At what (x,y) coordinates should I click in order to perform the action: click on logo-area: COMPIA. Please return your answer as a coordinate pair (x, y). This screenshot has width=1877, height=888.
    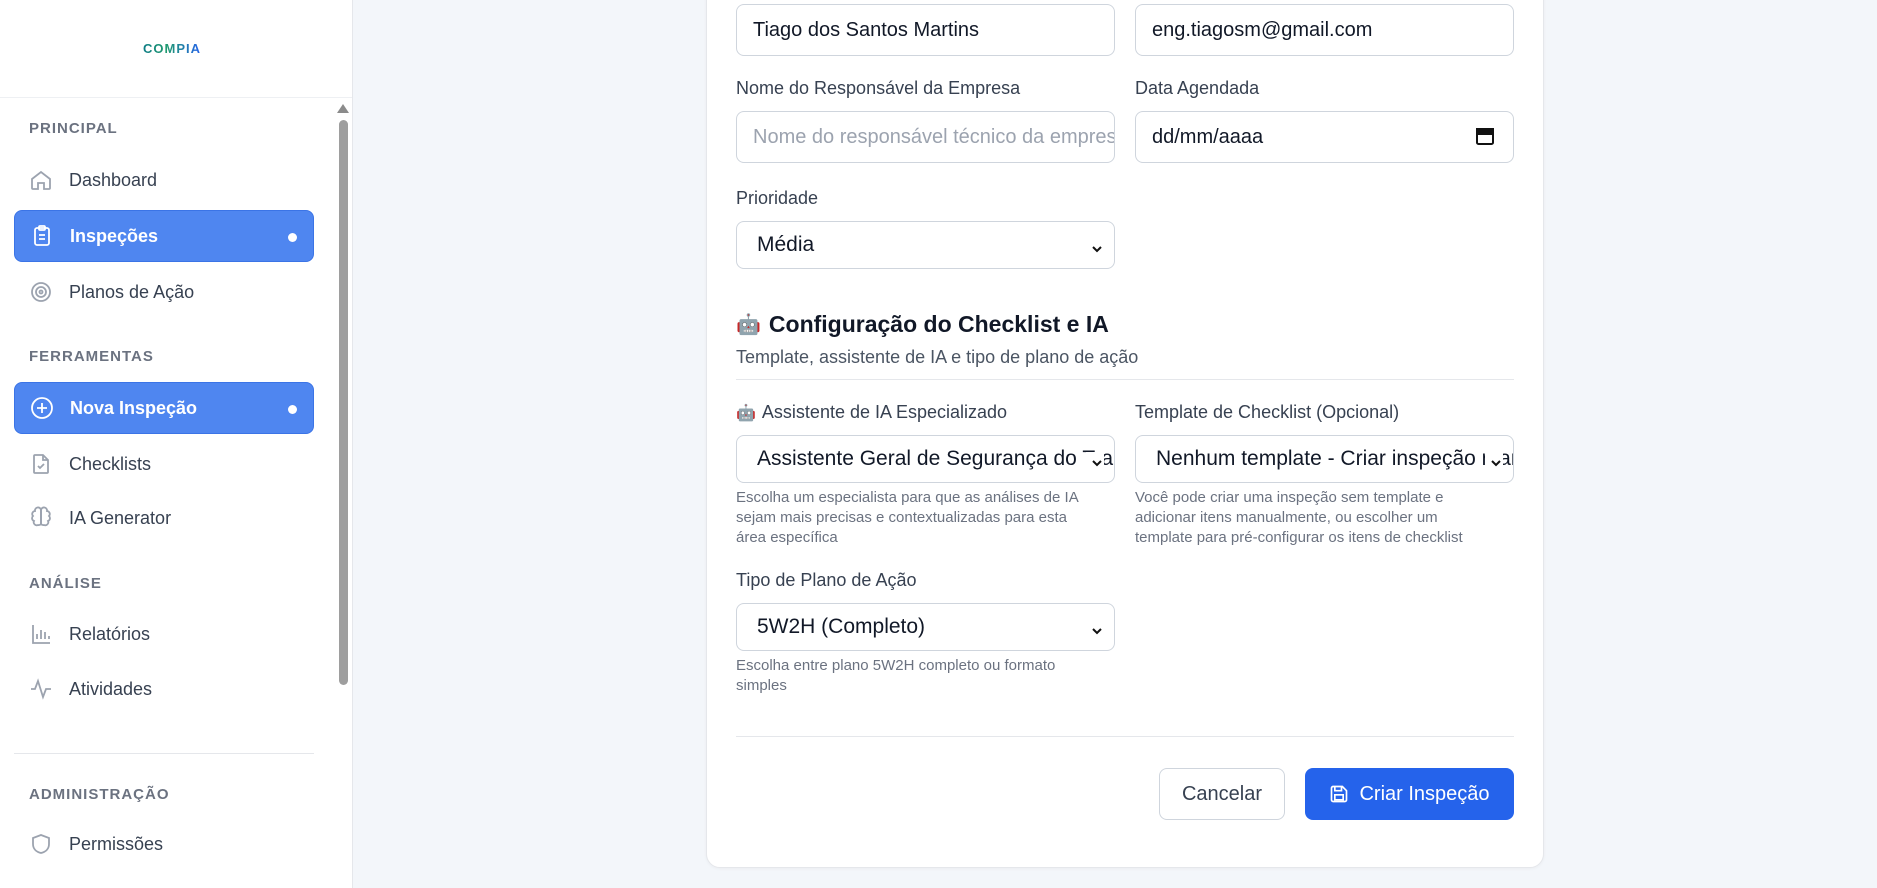
    Looking at the image, I should click on (176, 49).